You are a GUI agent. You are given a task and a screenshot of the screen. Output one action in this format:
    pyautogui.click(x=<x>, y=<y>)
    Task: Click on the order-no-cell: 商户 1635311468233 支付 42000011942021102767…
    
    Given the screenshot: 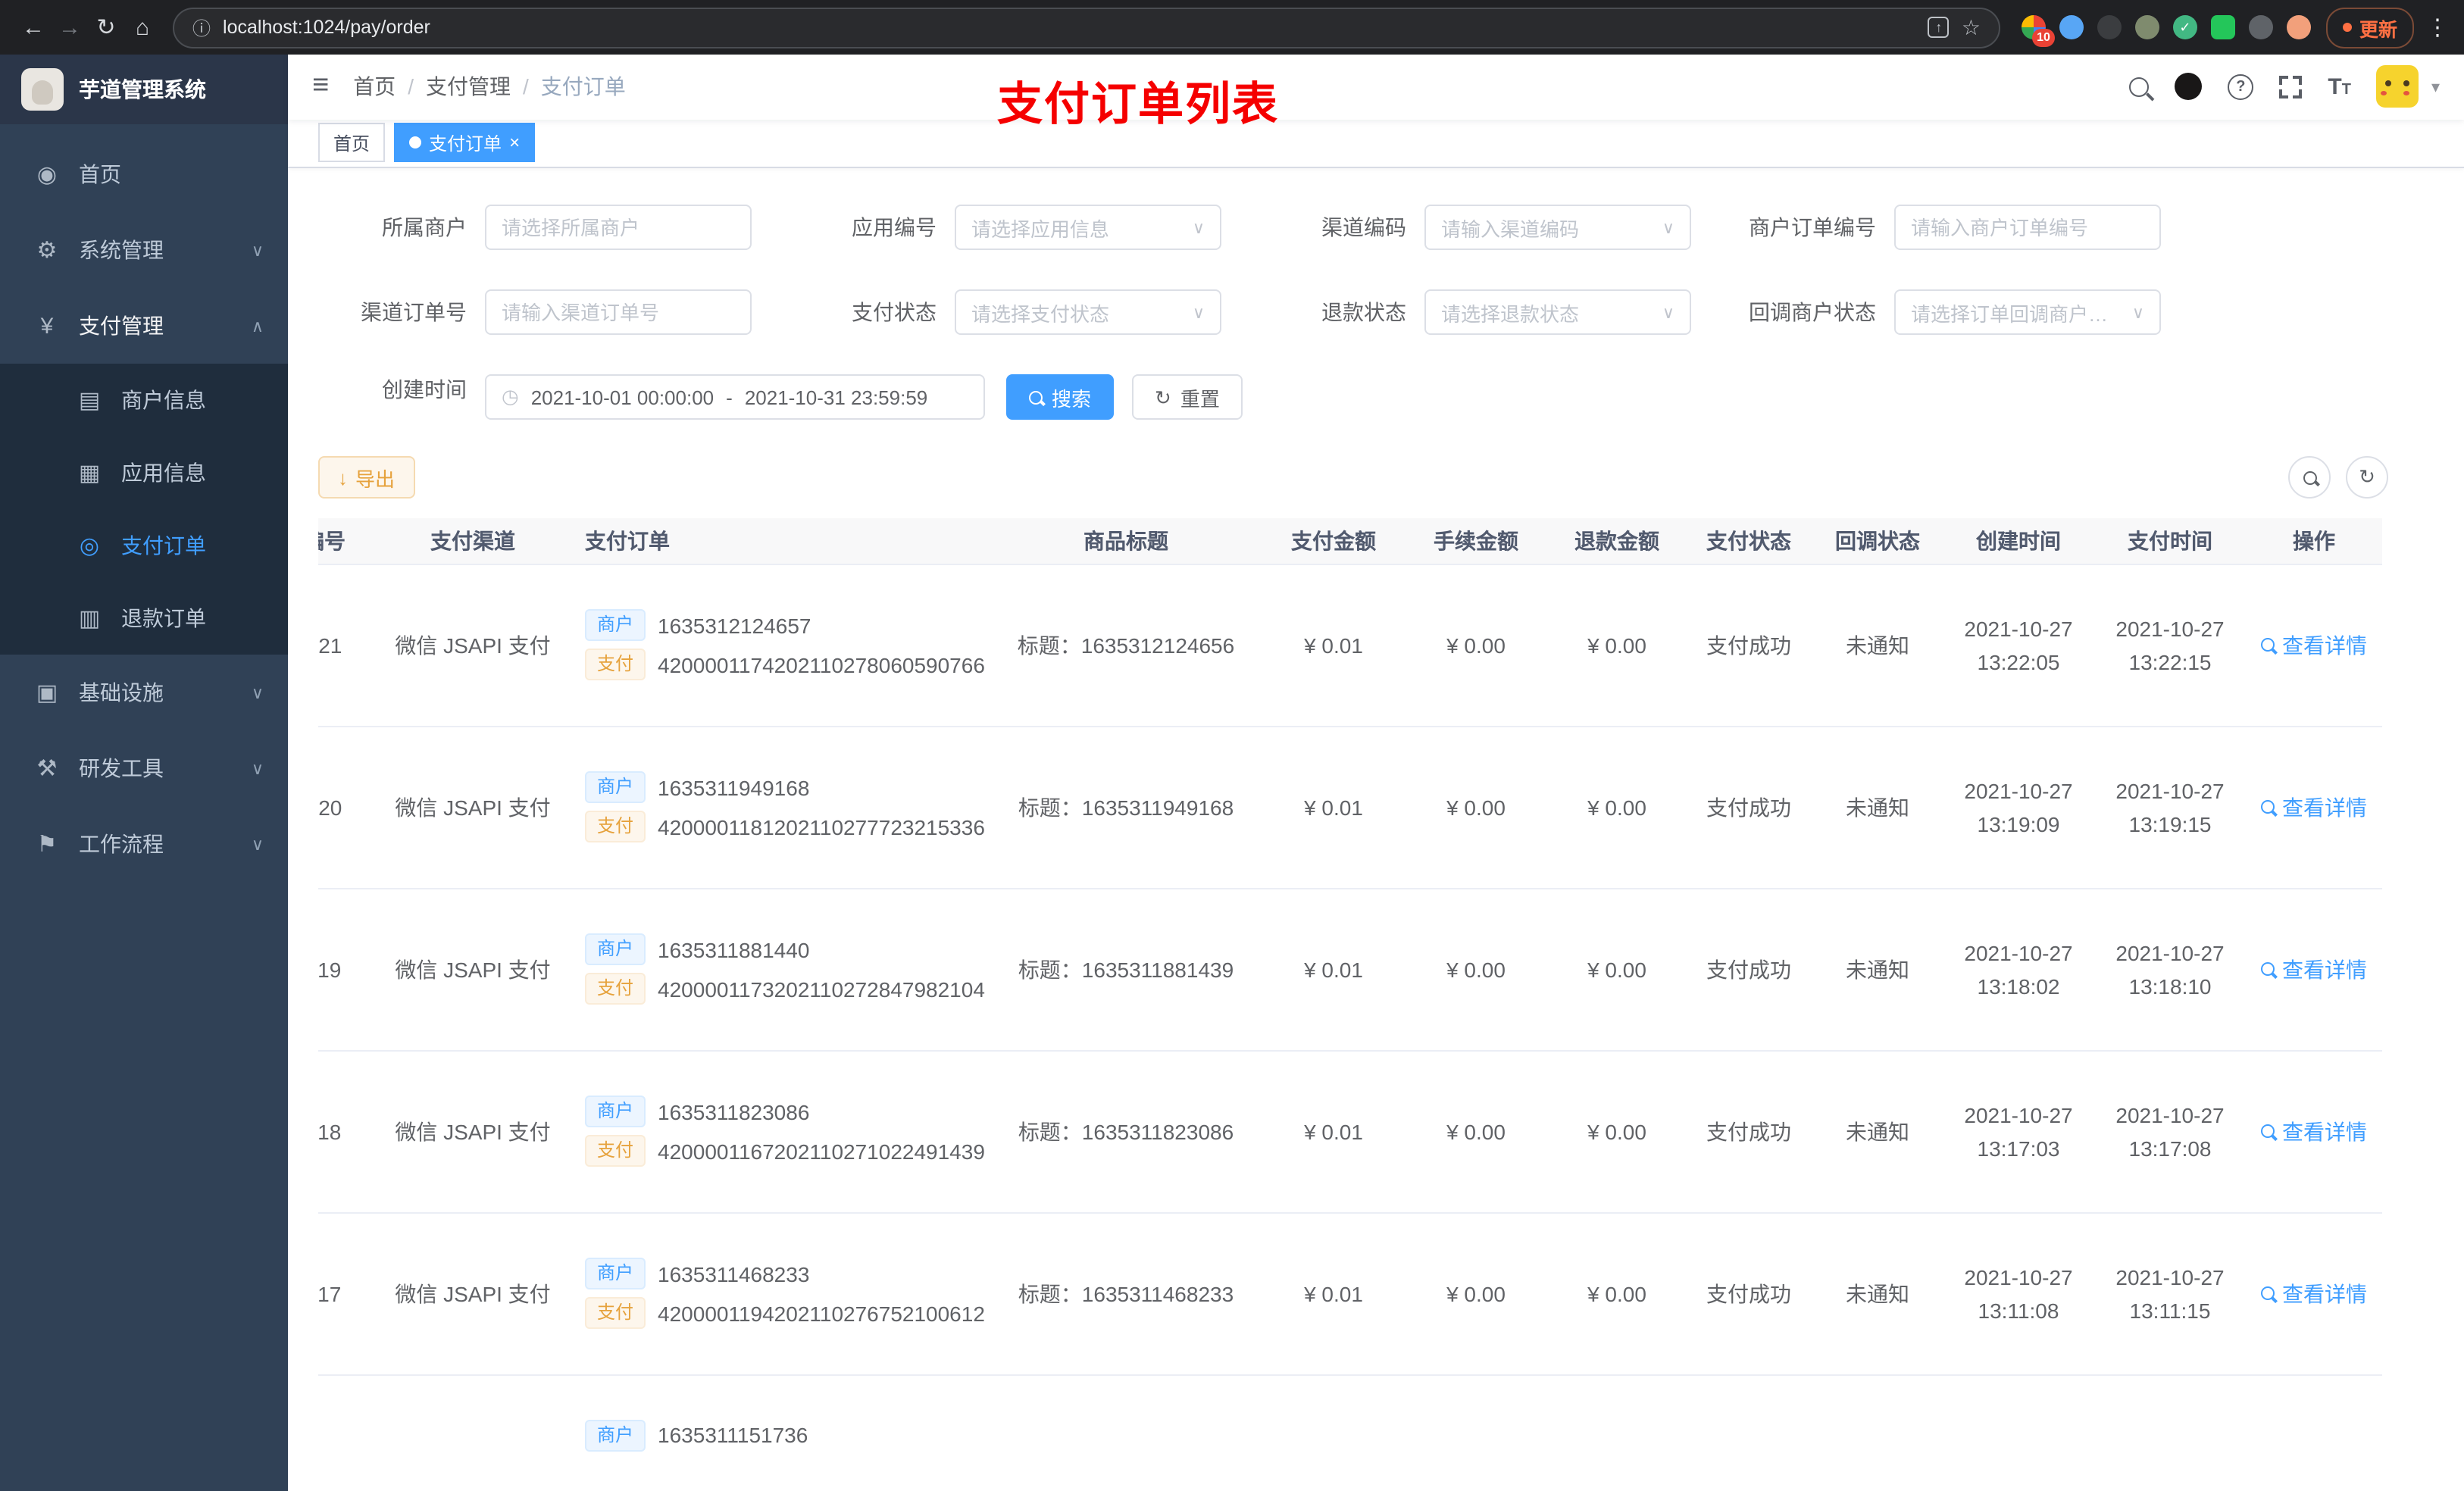 What is the action you would take?
    pyautogui.click(x=779, y=1294)
    